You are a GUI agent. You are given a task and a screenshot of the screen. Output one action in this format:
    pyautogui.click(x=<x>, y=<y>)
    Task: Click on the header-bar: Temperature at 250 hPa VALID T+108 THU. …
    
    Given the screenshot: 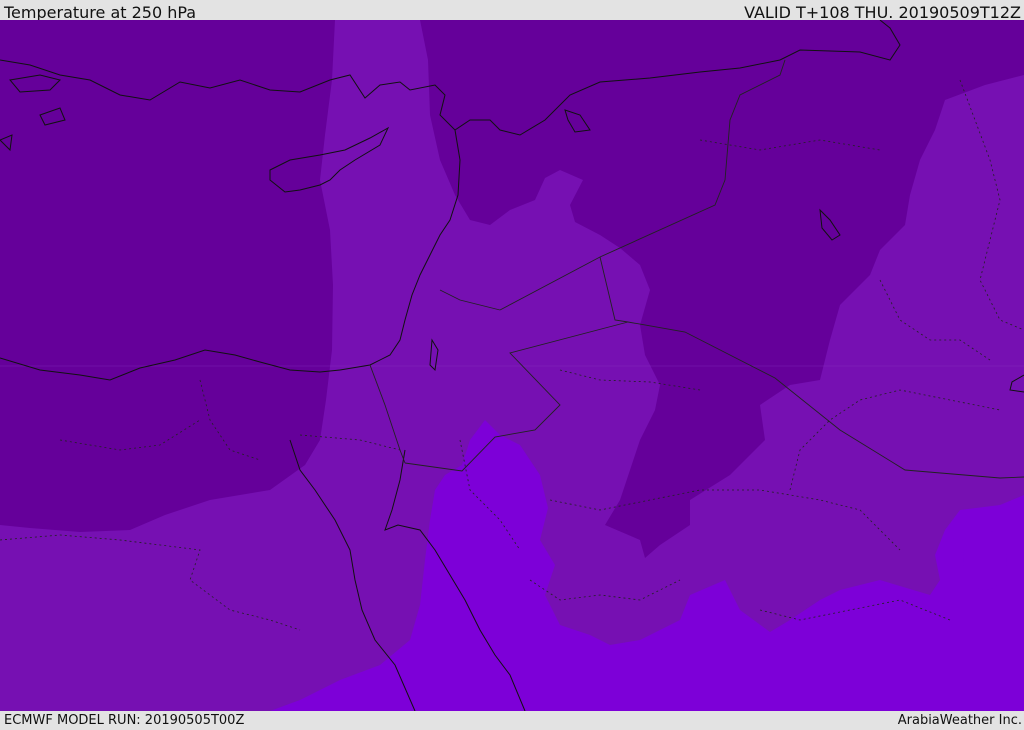 What is the action you would take?
    pyautogui.click(x=512, y=11)
    